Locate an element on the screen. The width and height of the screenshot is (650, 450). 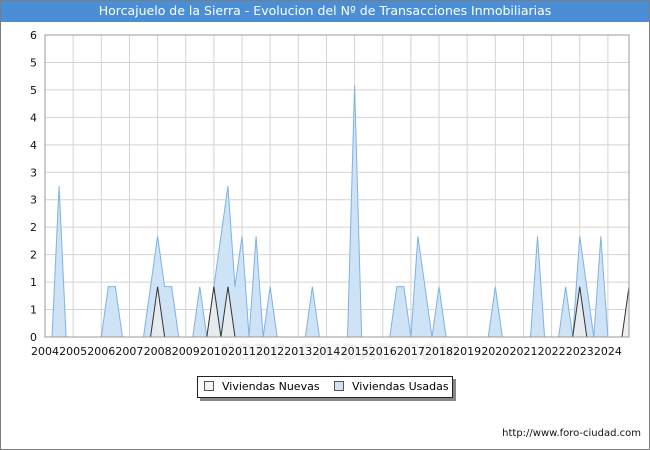
source-credit: http://www.foro-ciudad.com is located at coordinates (571, 433).